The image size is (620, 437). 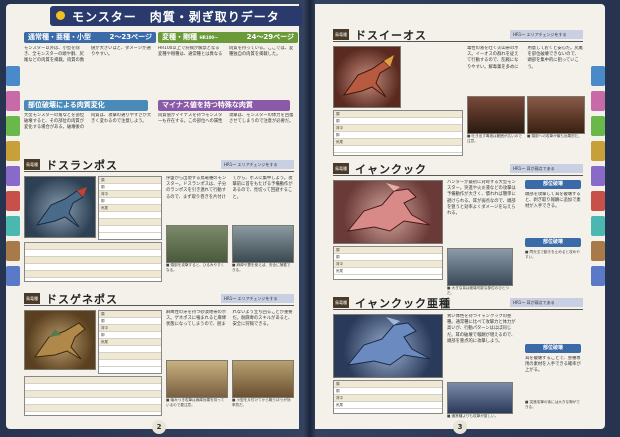 I want to click on caption-dosgenepos-2: ■ 小型を片付けてから戦うほうが効率的だ。, so click(x=261, y=402).